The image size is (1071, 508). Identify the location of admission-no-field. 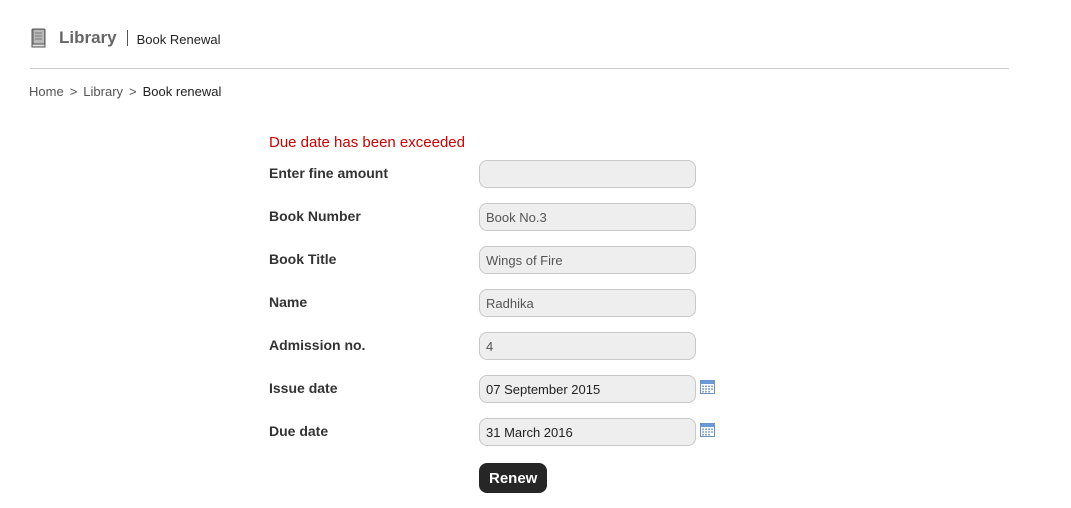
(587, 346).